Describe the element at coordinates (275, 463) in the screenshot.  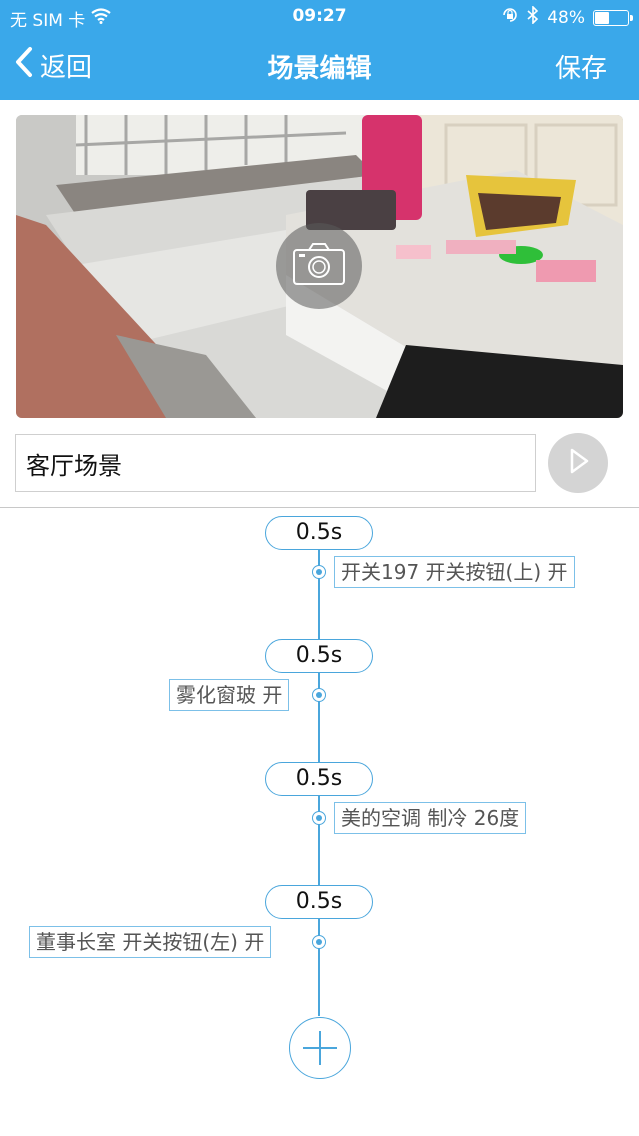
I see `scene-name-input` at that location.